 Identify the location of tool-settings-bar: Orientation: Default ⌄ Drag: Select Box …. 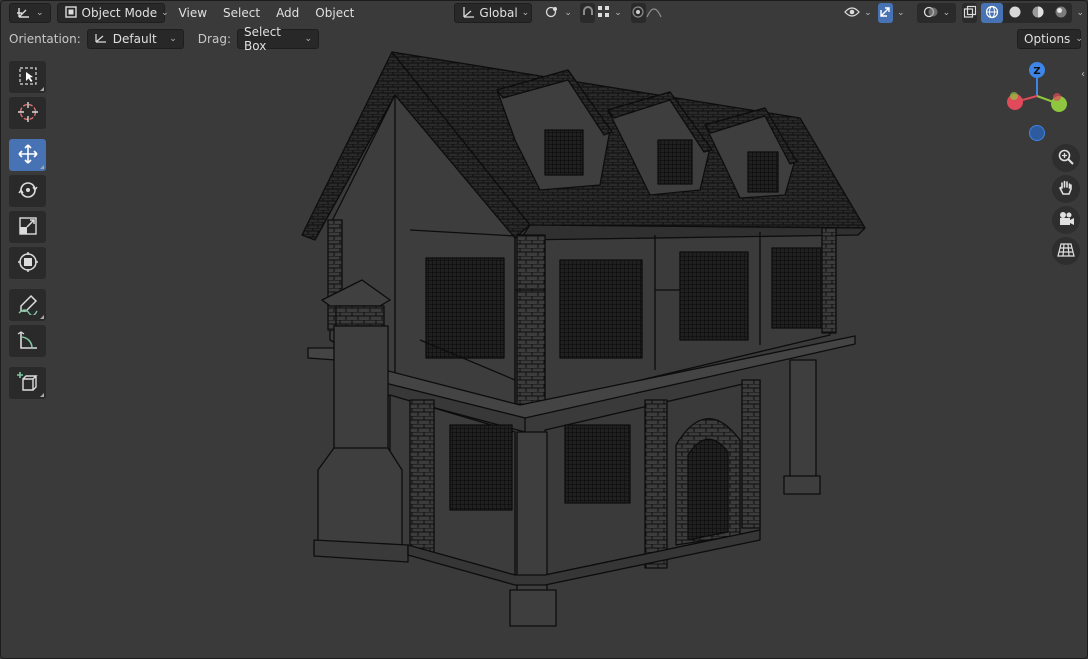
(544, 39).